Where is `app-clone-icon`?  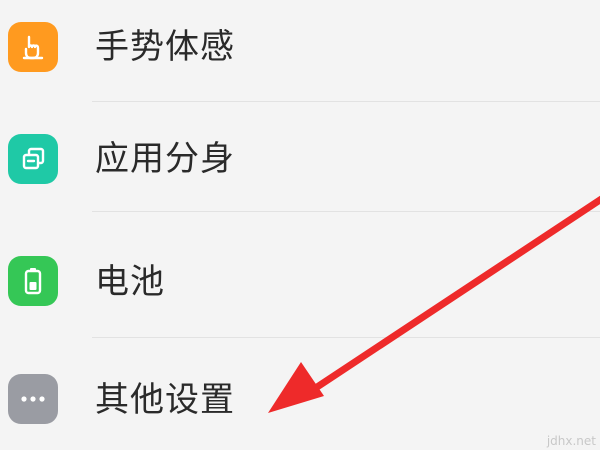
app-clone-icon is located at coordinates (33, 159).